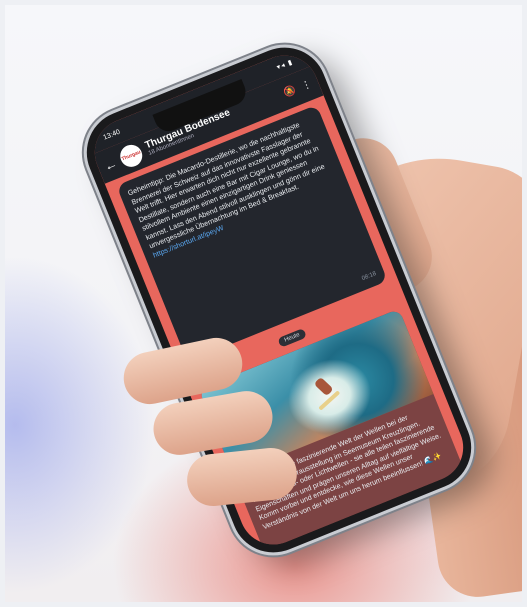 The width and height of the screenshot is (527, 607). I want to click on bell-muted-icon: 🔕, so click(290, 91).